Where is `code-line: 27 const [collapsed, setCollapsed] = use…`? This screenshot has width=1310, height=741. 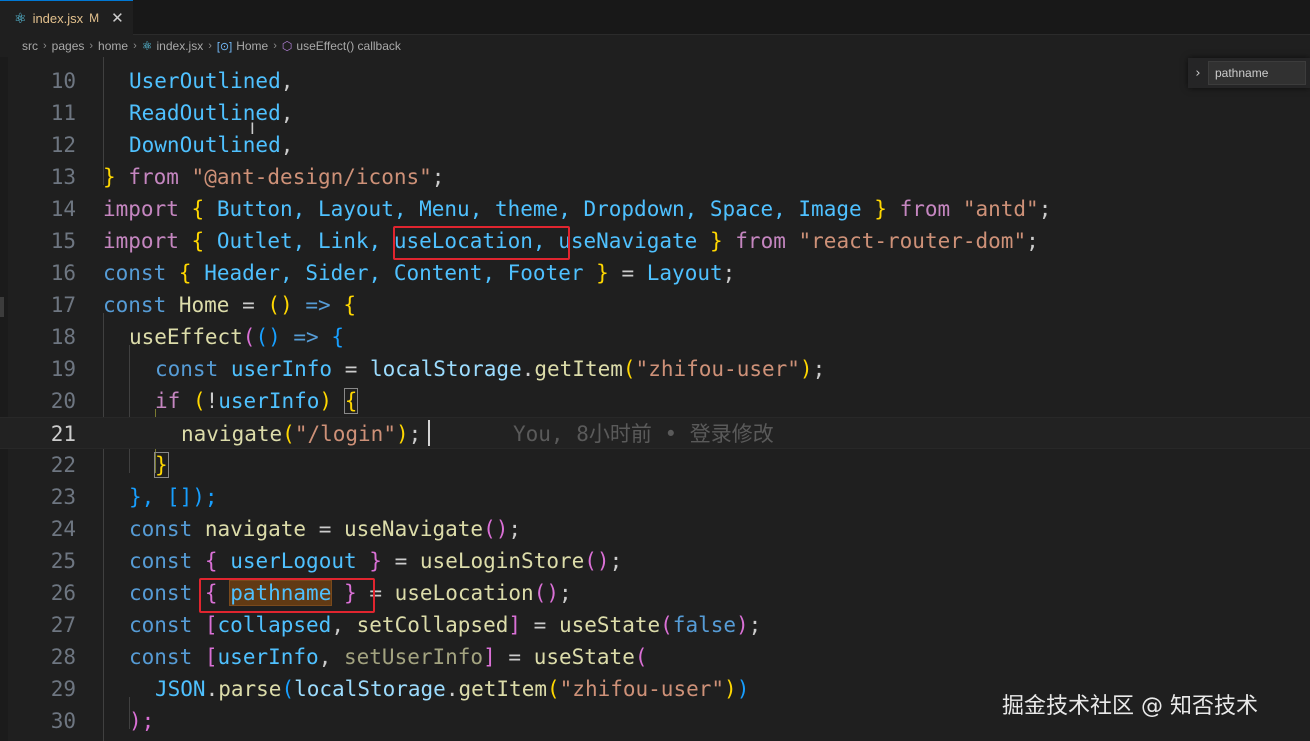 code-line: 27 const [collapsed, setCollapsed] = use… is located at coordinates (655, 625).